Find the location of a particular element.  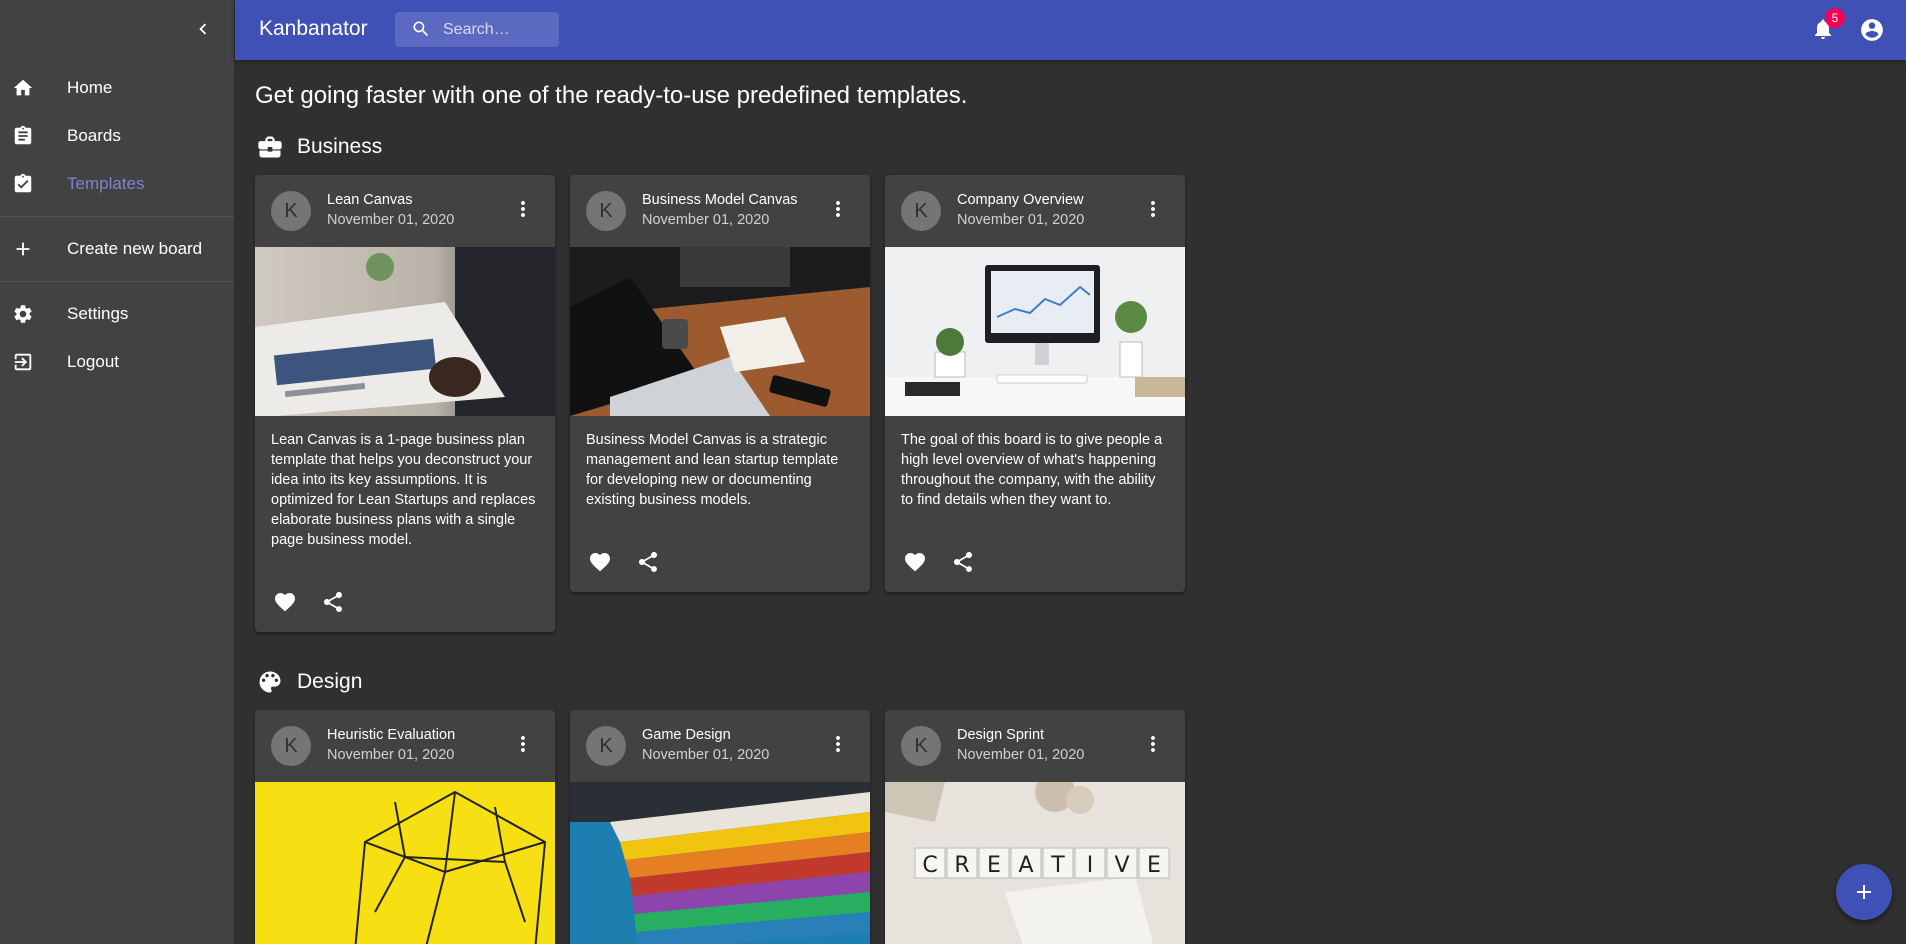

sidebar-item-logout: Logout is located at coordinates (117, 362).